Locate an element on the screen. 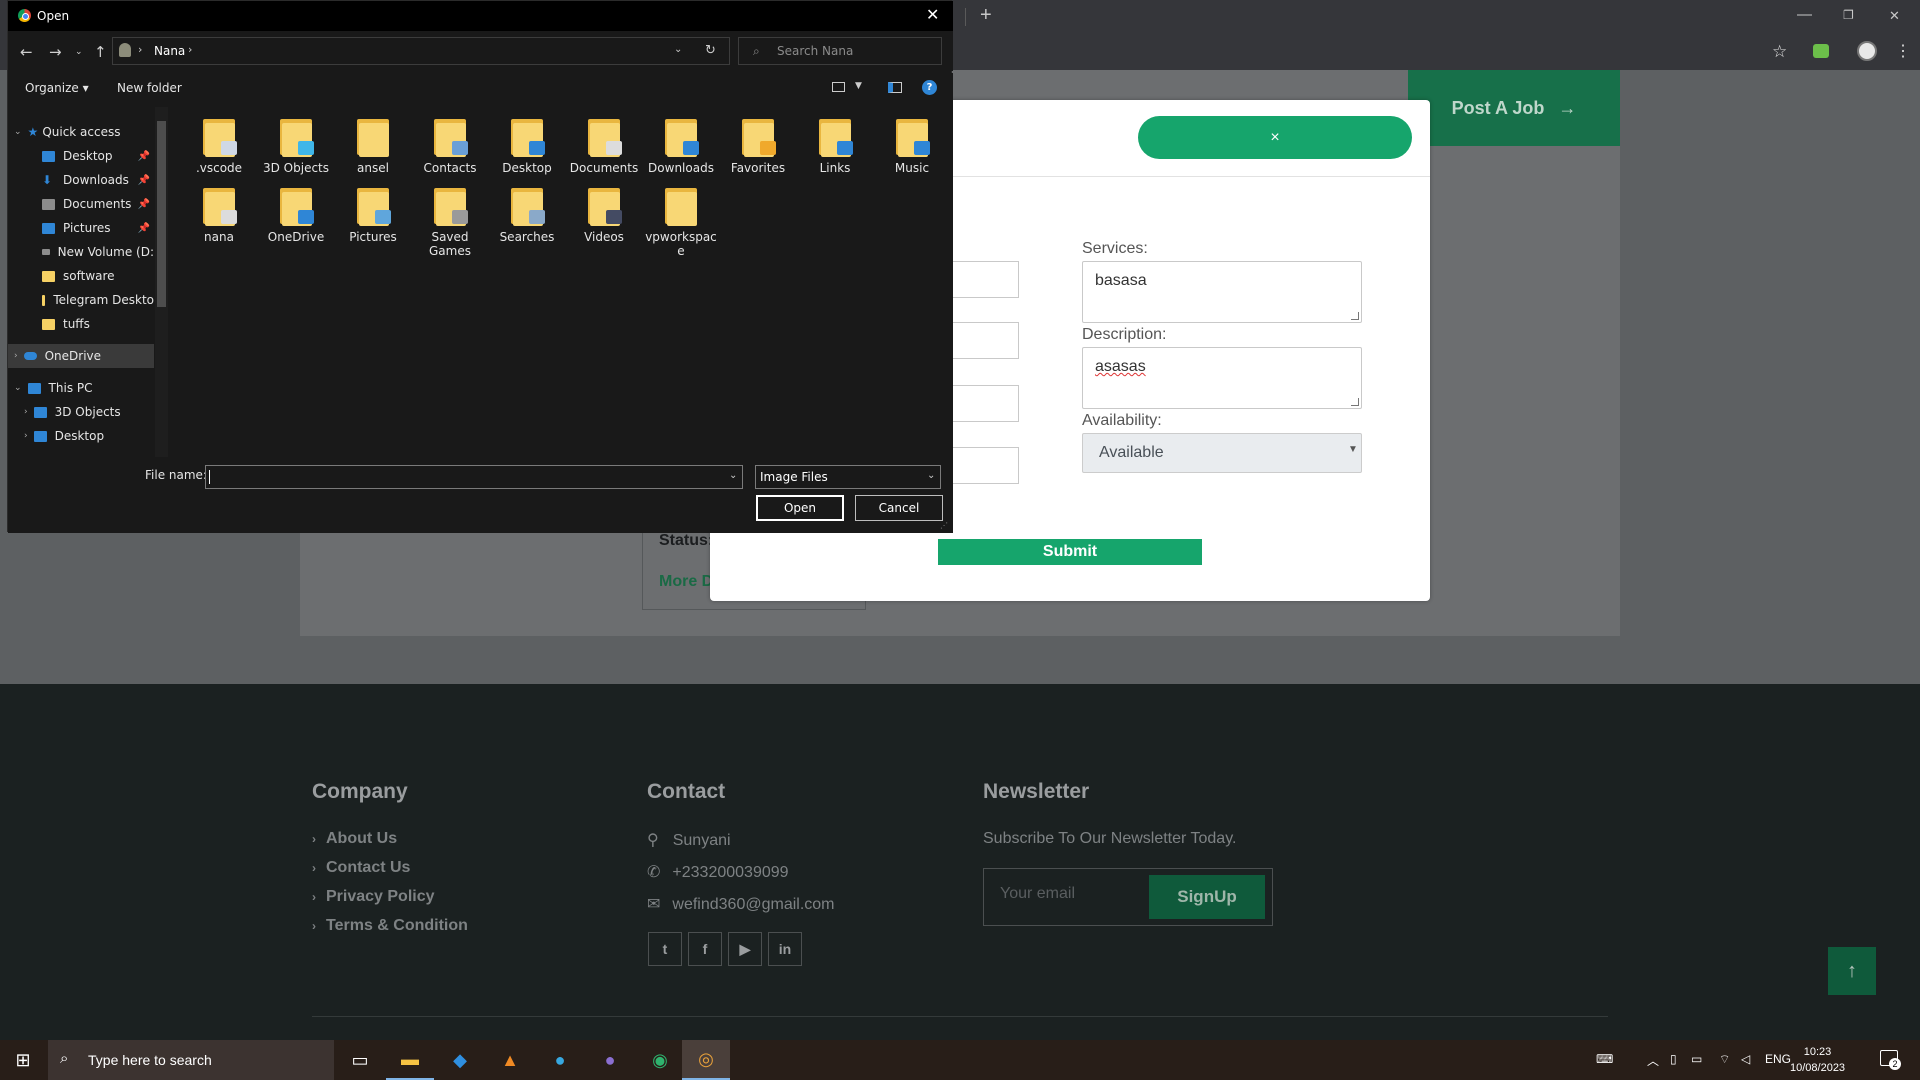  submit-button: Submit is located at coordinates (1070, 552).